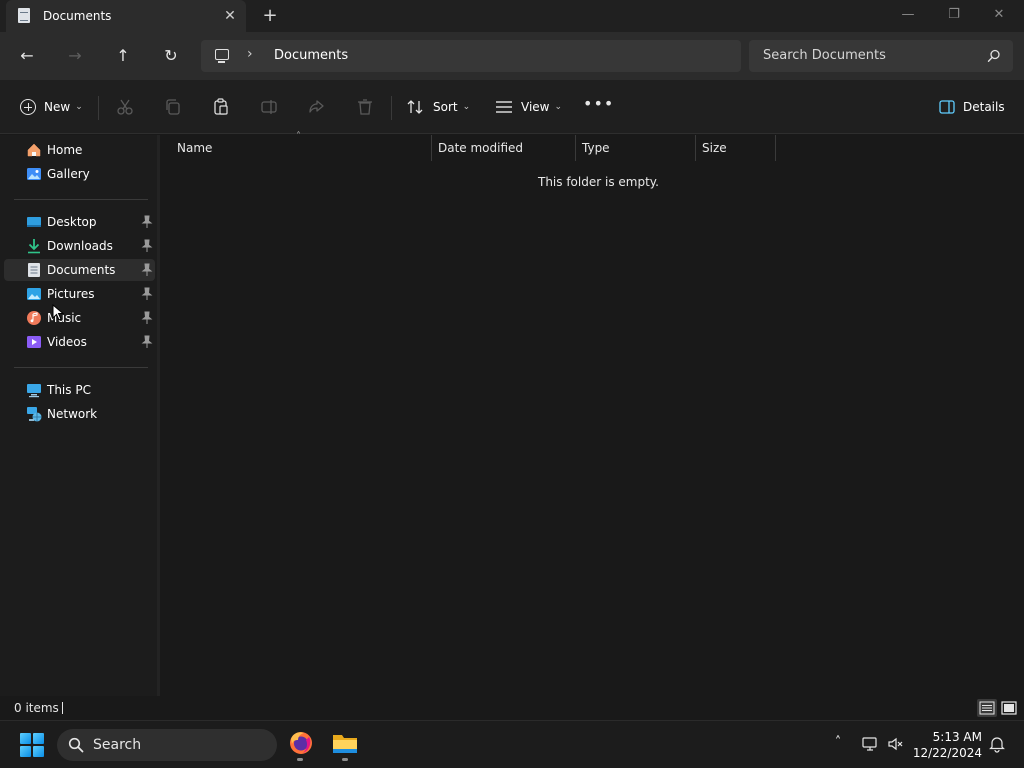 The width and height of the screenshot is (1024, 768). What do you see at coordinates (512, 708) in the screenshot?
I see `status-bar: 0 items` at bounding box center [512, 708].